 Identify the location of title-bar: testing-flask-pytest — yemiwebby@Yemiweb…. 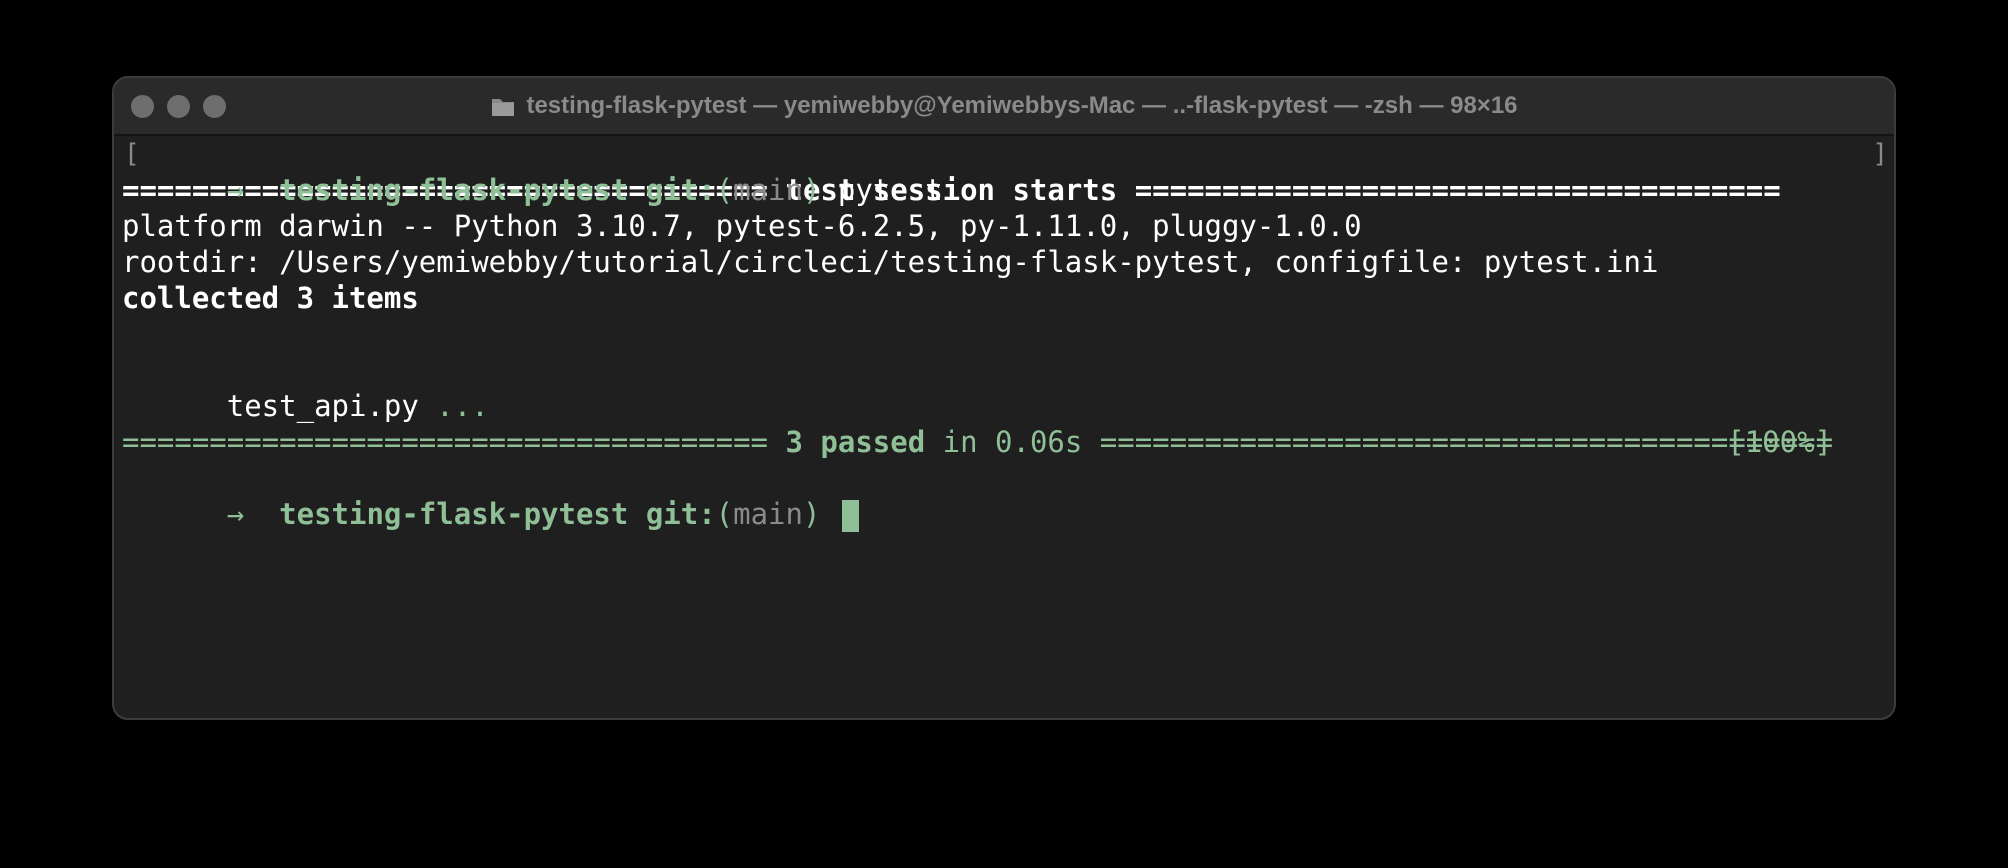
(1004, 107).